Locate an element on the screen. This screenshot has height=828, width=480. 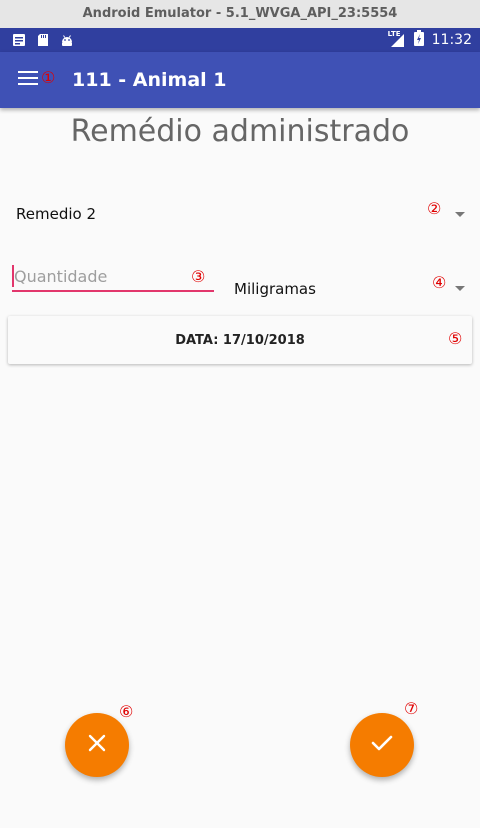
medicine-select-value: Remedio 2 is located at coordinates (56, 214).